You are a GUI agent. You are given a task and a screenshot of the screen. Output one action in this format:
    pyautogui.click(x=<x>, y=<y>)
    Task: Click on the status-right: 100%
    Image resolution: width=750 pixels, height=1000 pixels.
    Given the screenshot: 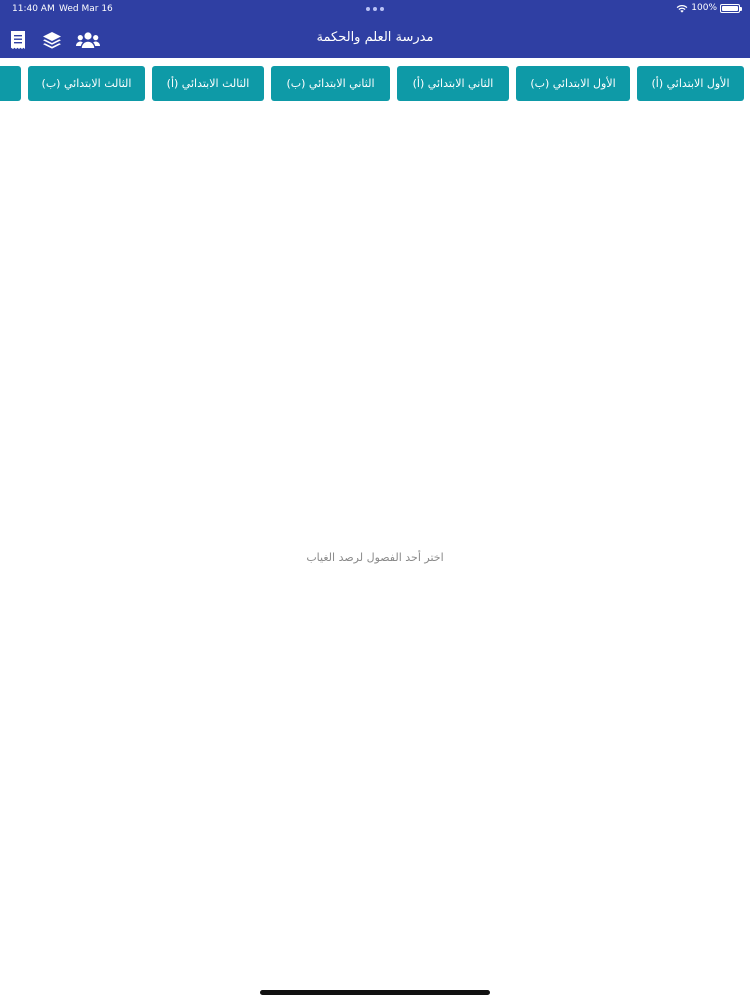 What is the action you would take?
    pyautogui.click(x=709, y=8)
    